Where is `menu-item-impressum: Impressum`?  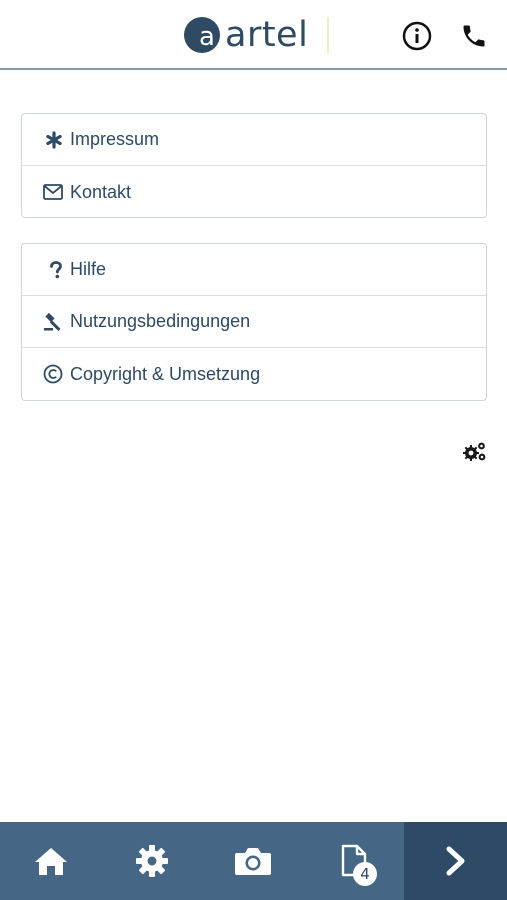
menu-item-impressum: Impressum is located at coordinates (254, 140).